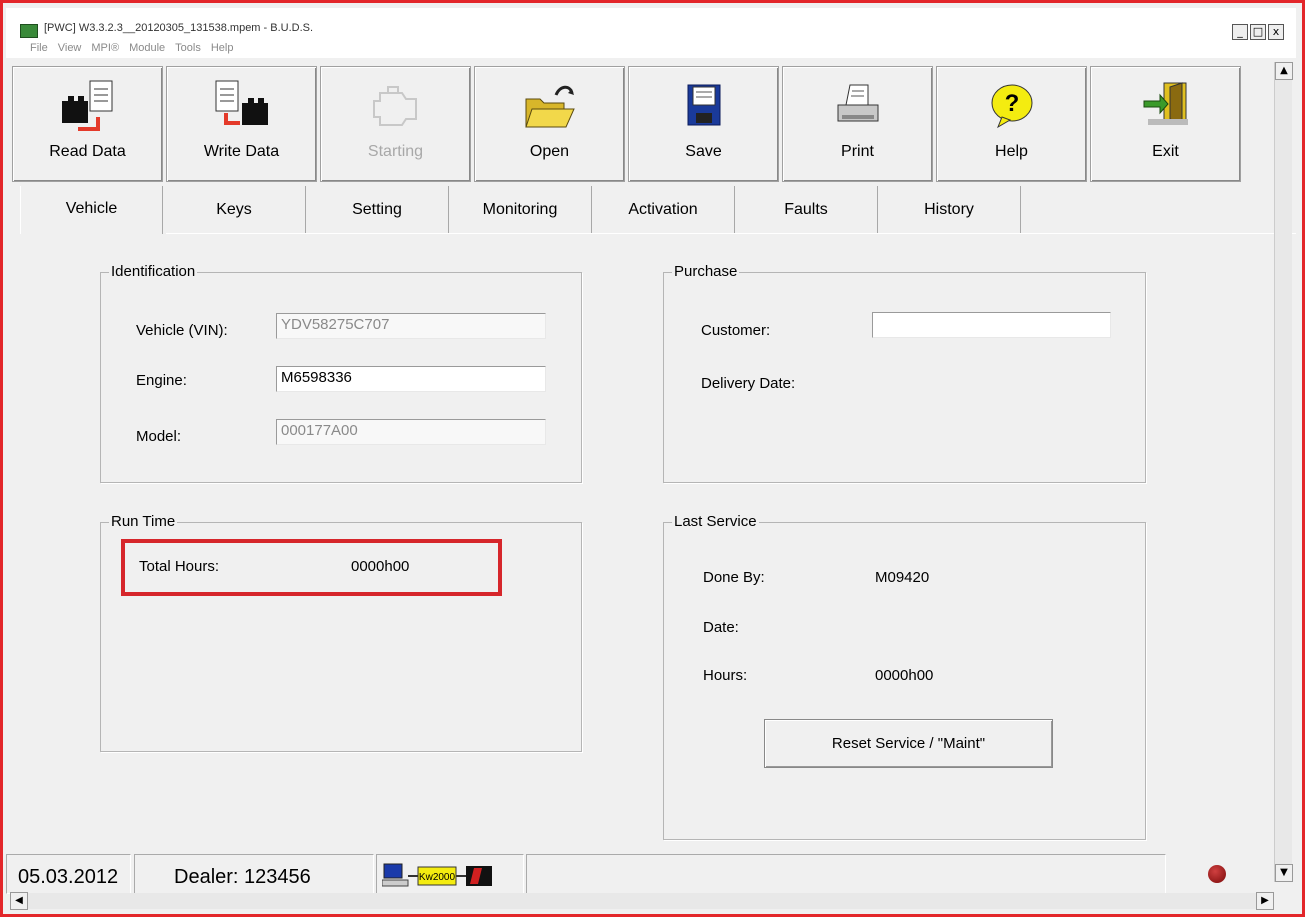 This screenshot has width=1305, height=917. I want to click on menu-help: Help, so click(222, 48).